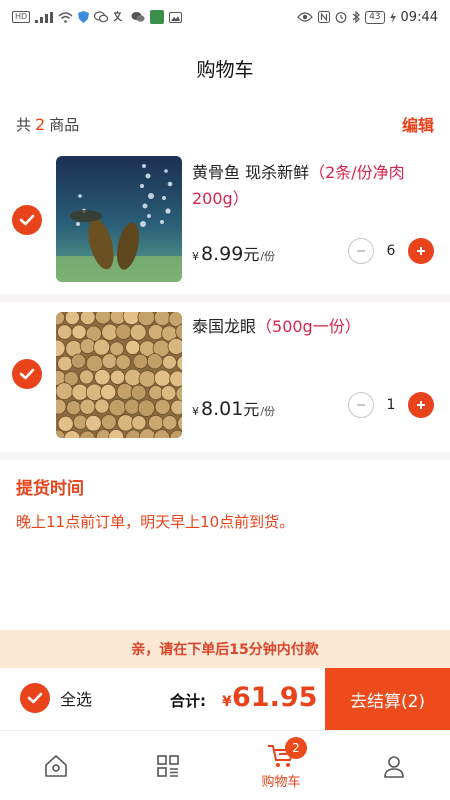 This screenshot has width=450, height=800. I want to click on battery-indicator: 43, so click(375, 17).